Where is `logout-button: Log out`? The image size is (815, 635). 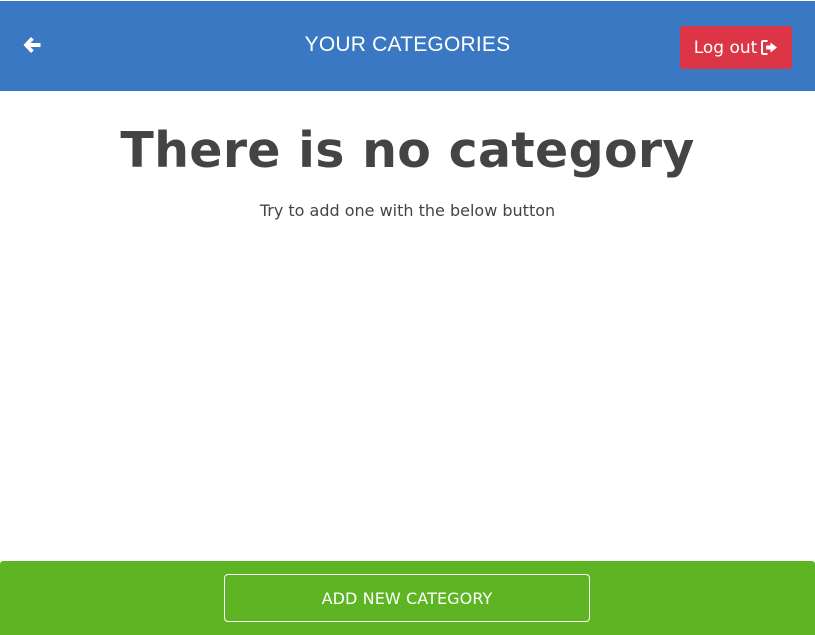
logout-button: Log out is located at coordinates (736, 47).